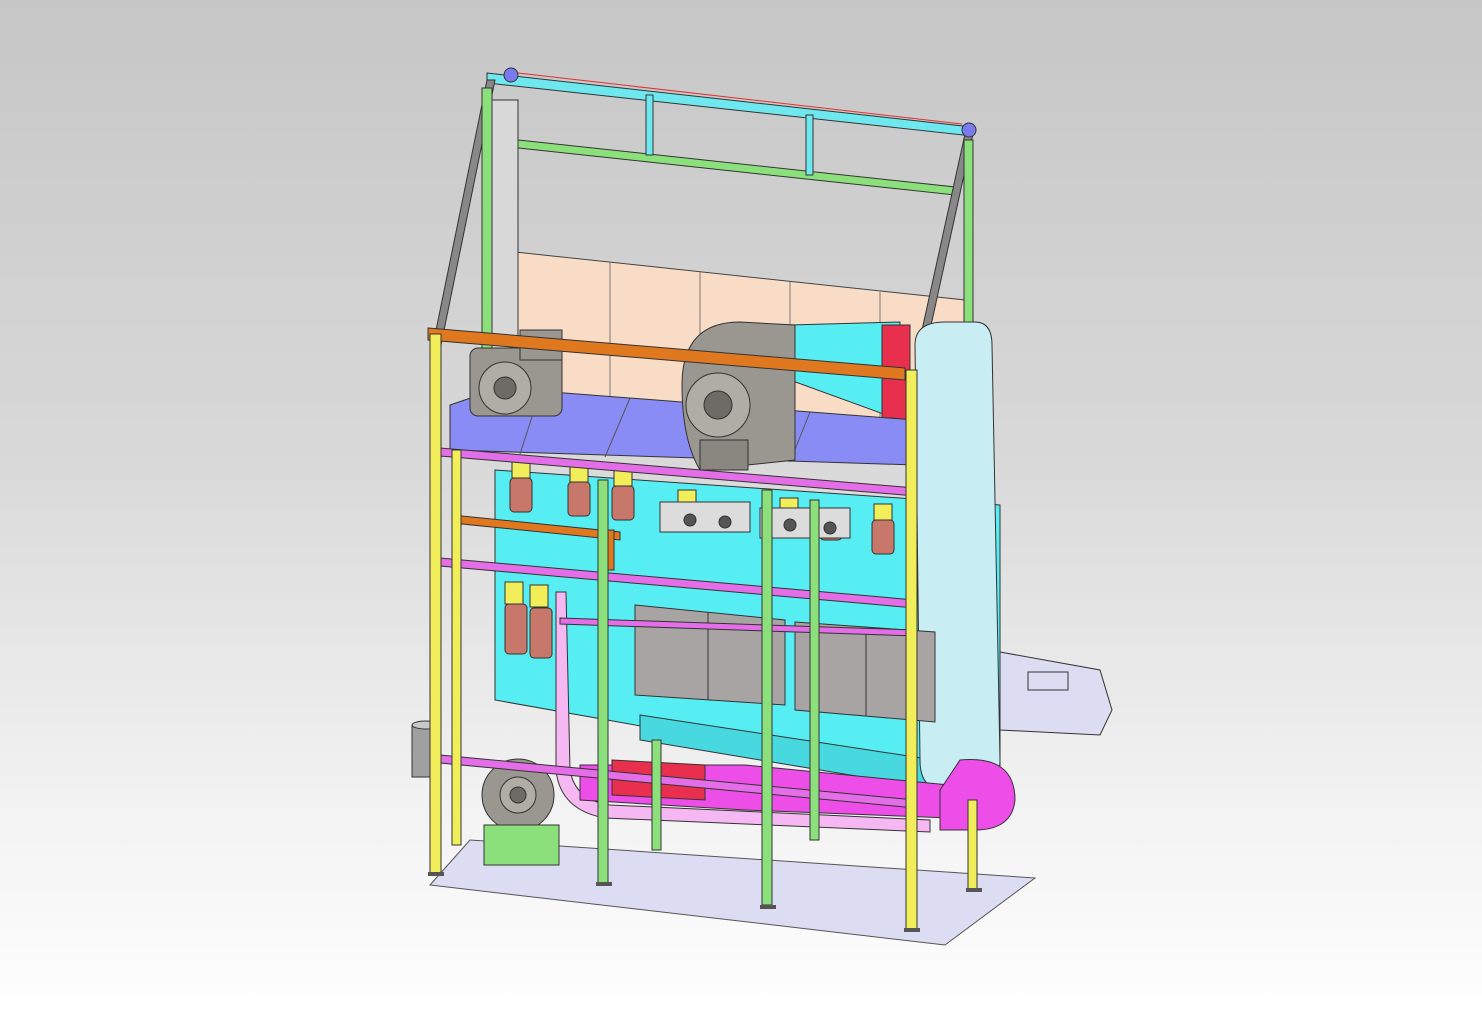 Image resolution: width=1482 pixels, height=1023 pixels. What do you see at coordinates (738, 396) in the screenshot?
I see `top-fan-center` at bounding box center [738, 396].